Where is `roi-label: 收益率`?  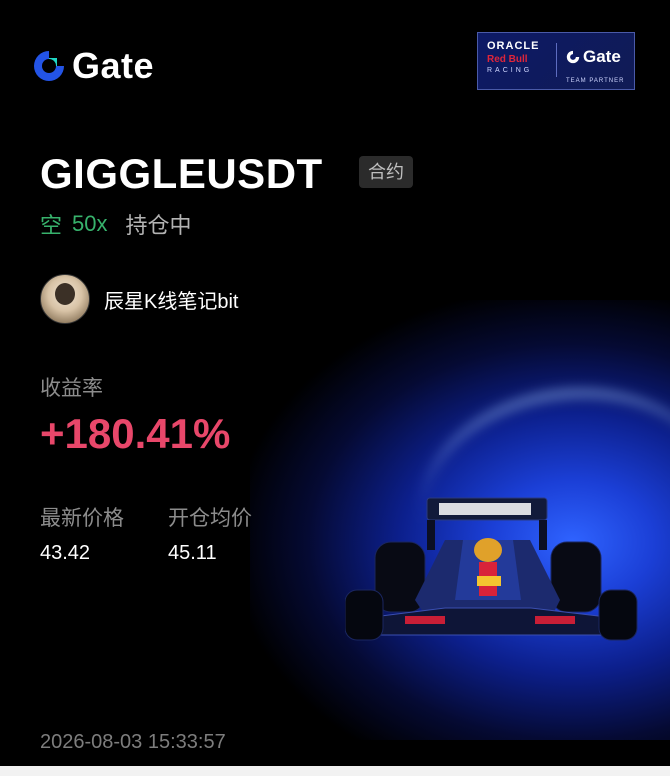 roi-label: 收益率 is located at coordinates (71, 388).